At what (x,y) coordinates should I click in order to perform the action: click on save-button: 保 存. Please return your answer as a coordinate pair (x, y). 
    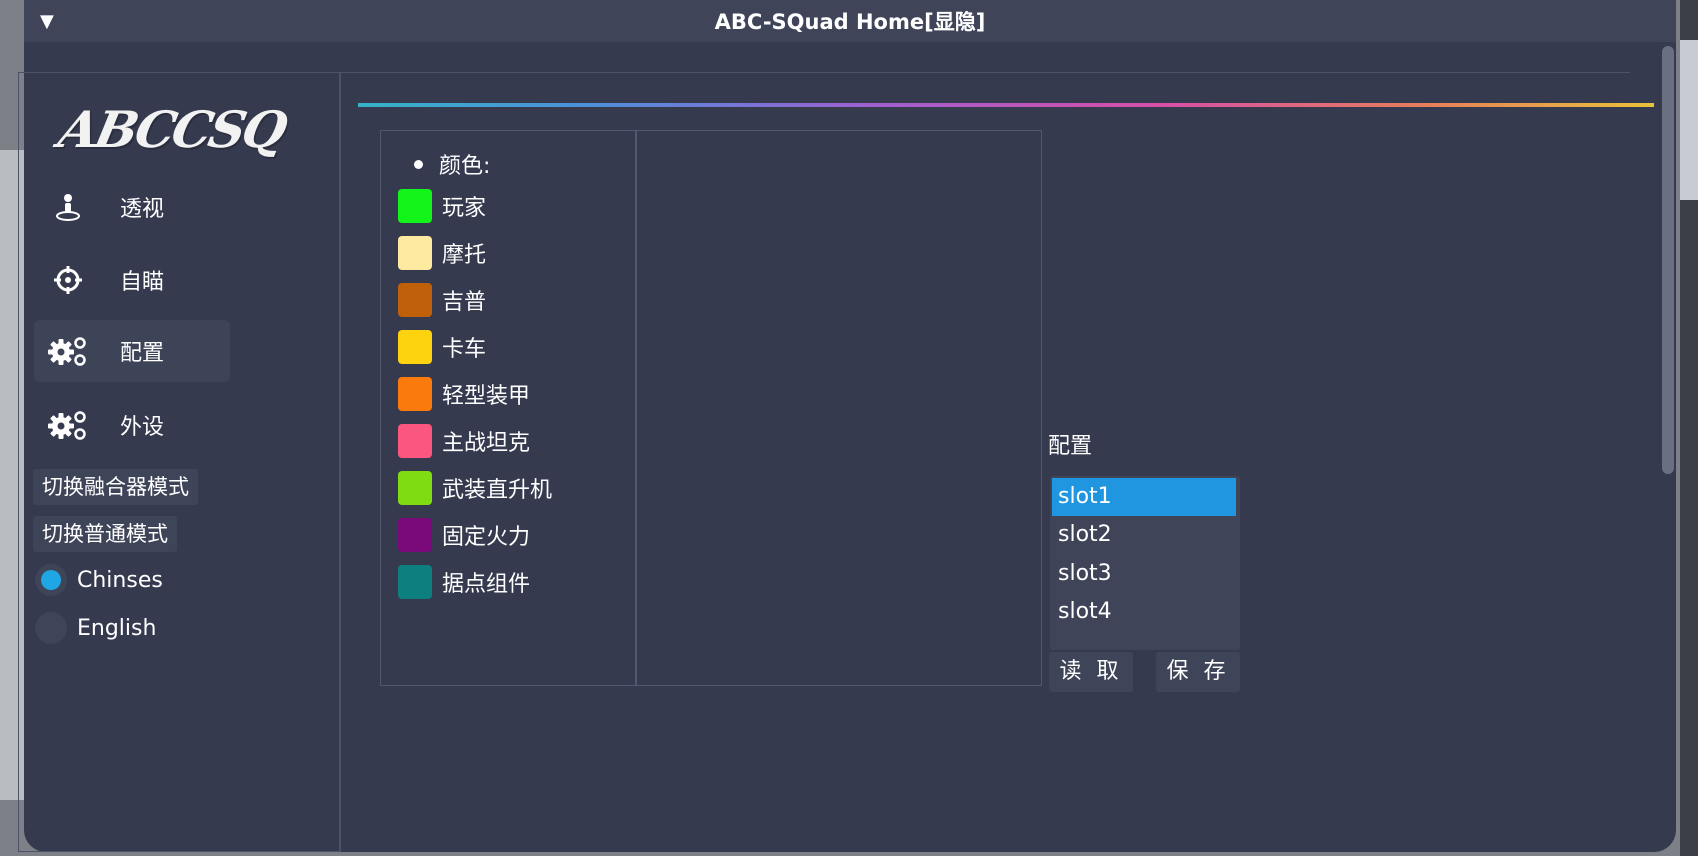
    Looking at the image, I should click on (1198, 672).